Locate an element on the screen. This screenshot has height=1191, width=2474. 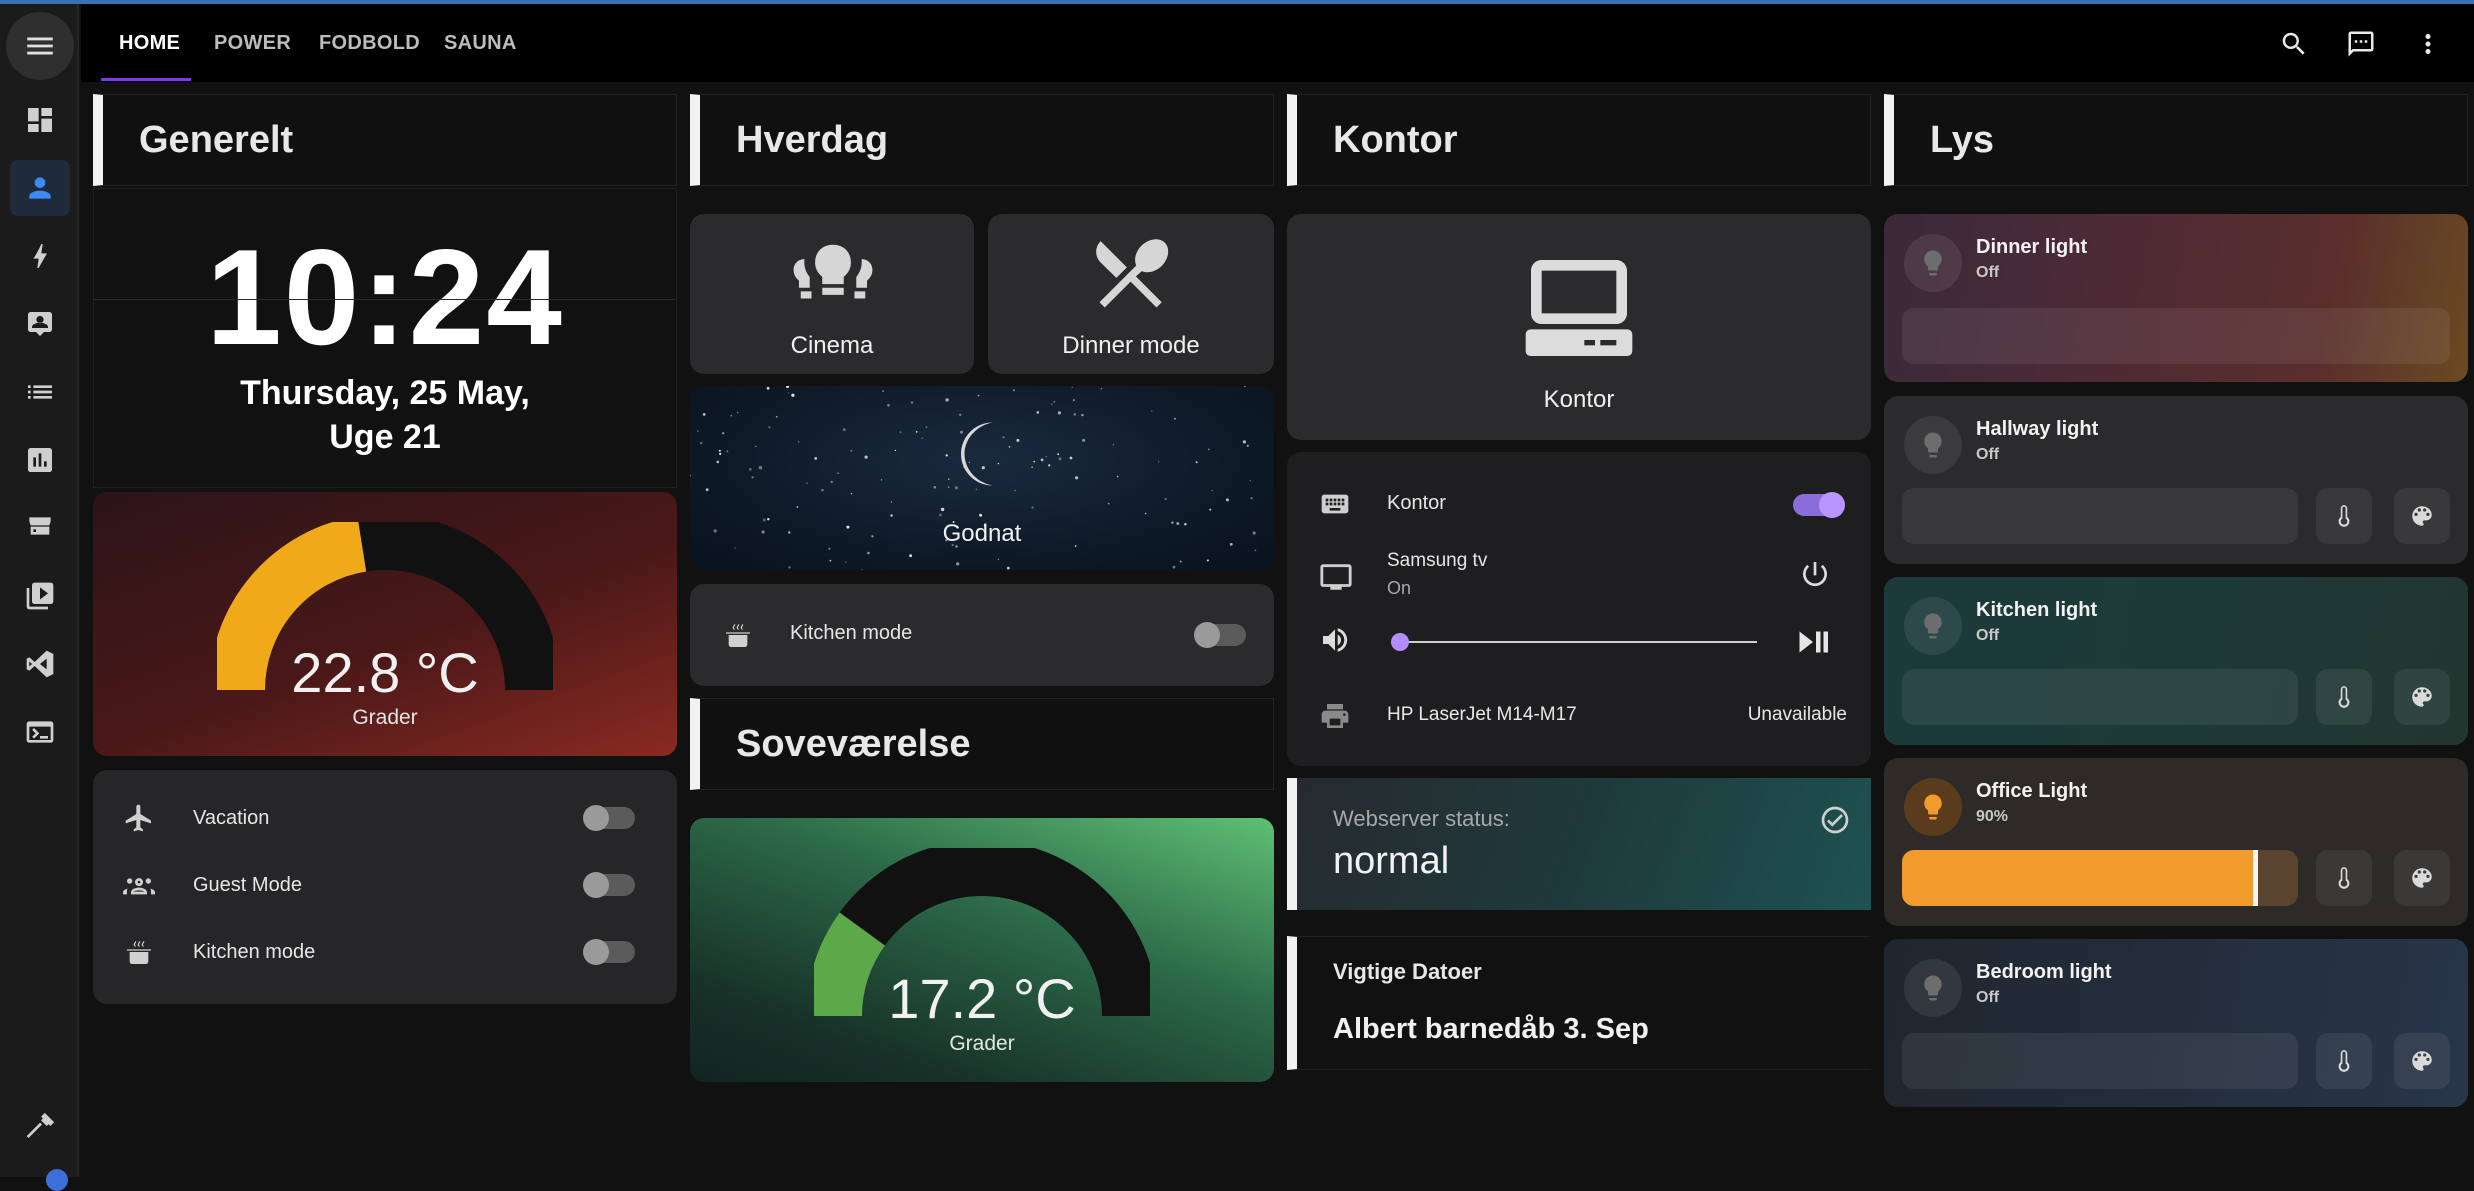
kitchen-light-brightness-slider is located at coordinates (2100, 697).